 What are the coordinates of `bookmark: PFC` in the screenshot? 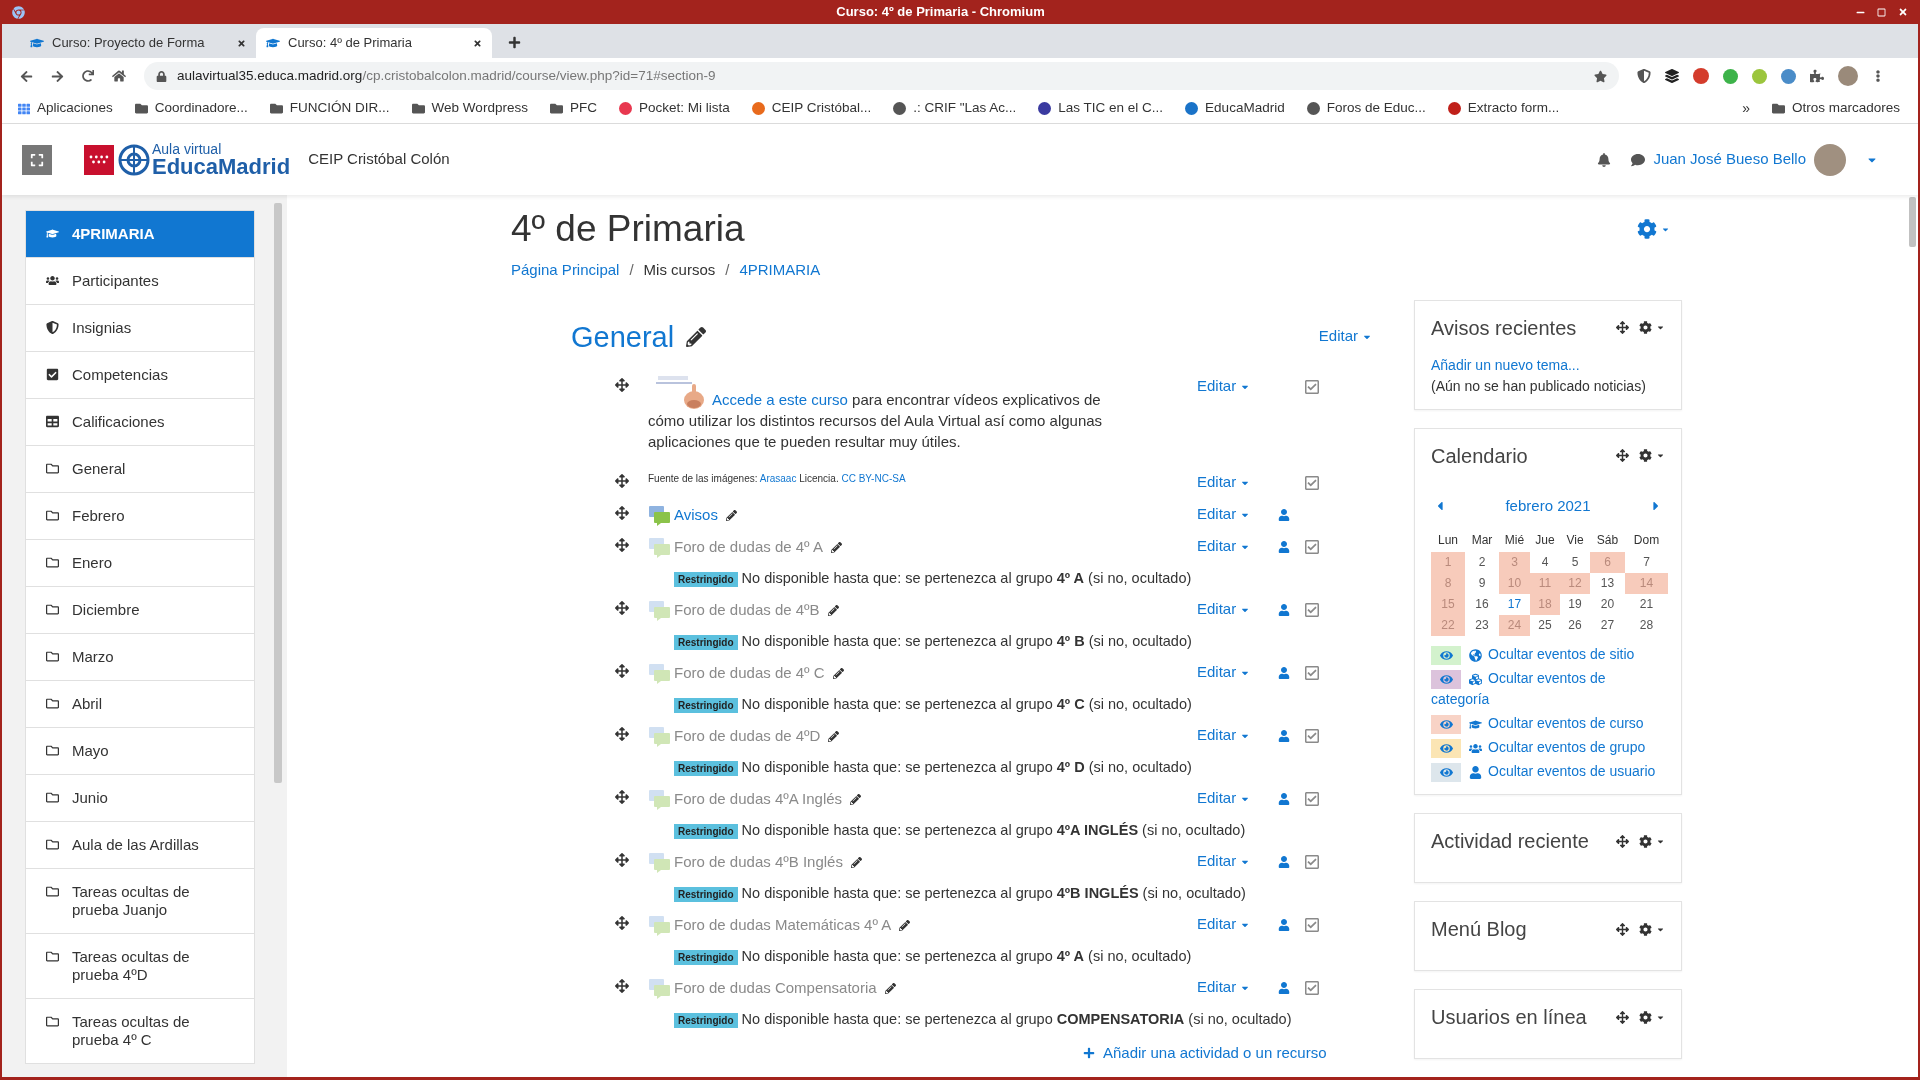 It's located at (573, 108).